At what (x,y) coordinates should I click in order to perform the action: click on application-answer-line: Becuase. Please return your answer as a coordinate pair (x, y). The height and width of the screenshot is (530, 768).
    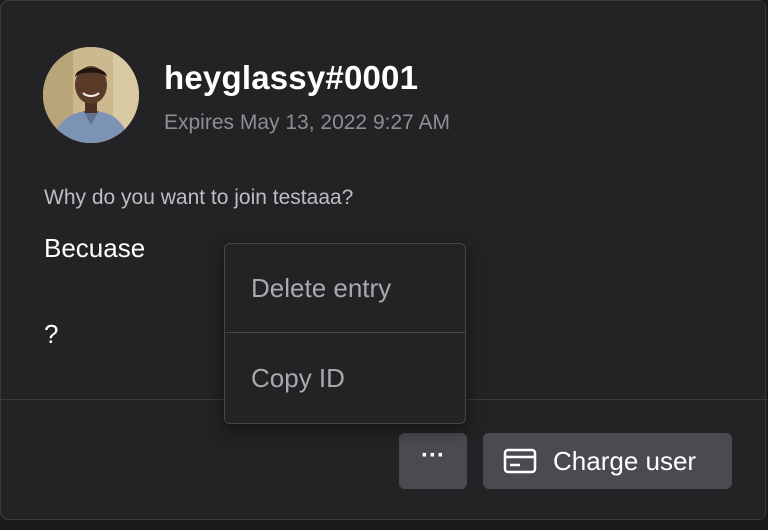
    Looking at the image, I should click on (95, 248).